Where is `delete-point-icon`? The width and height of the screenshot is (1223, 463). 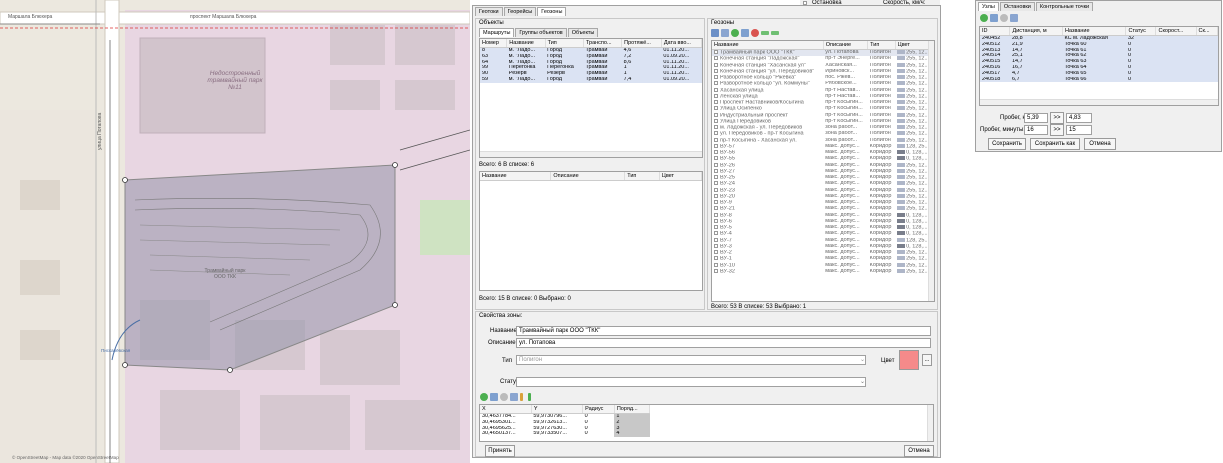
delete-point-icon is located at coordinates (504, 397).